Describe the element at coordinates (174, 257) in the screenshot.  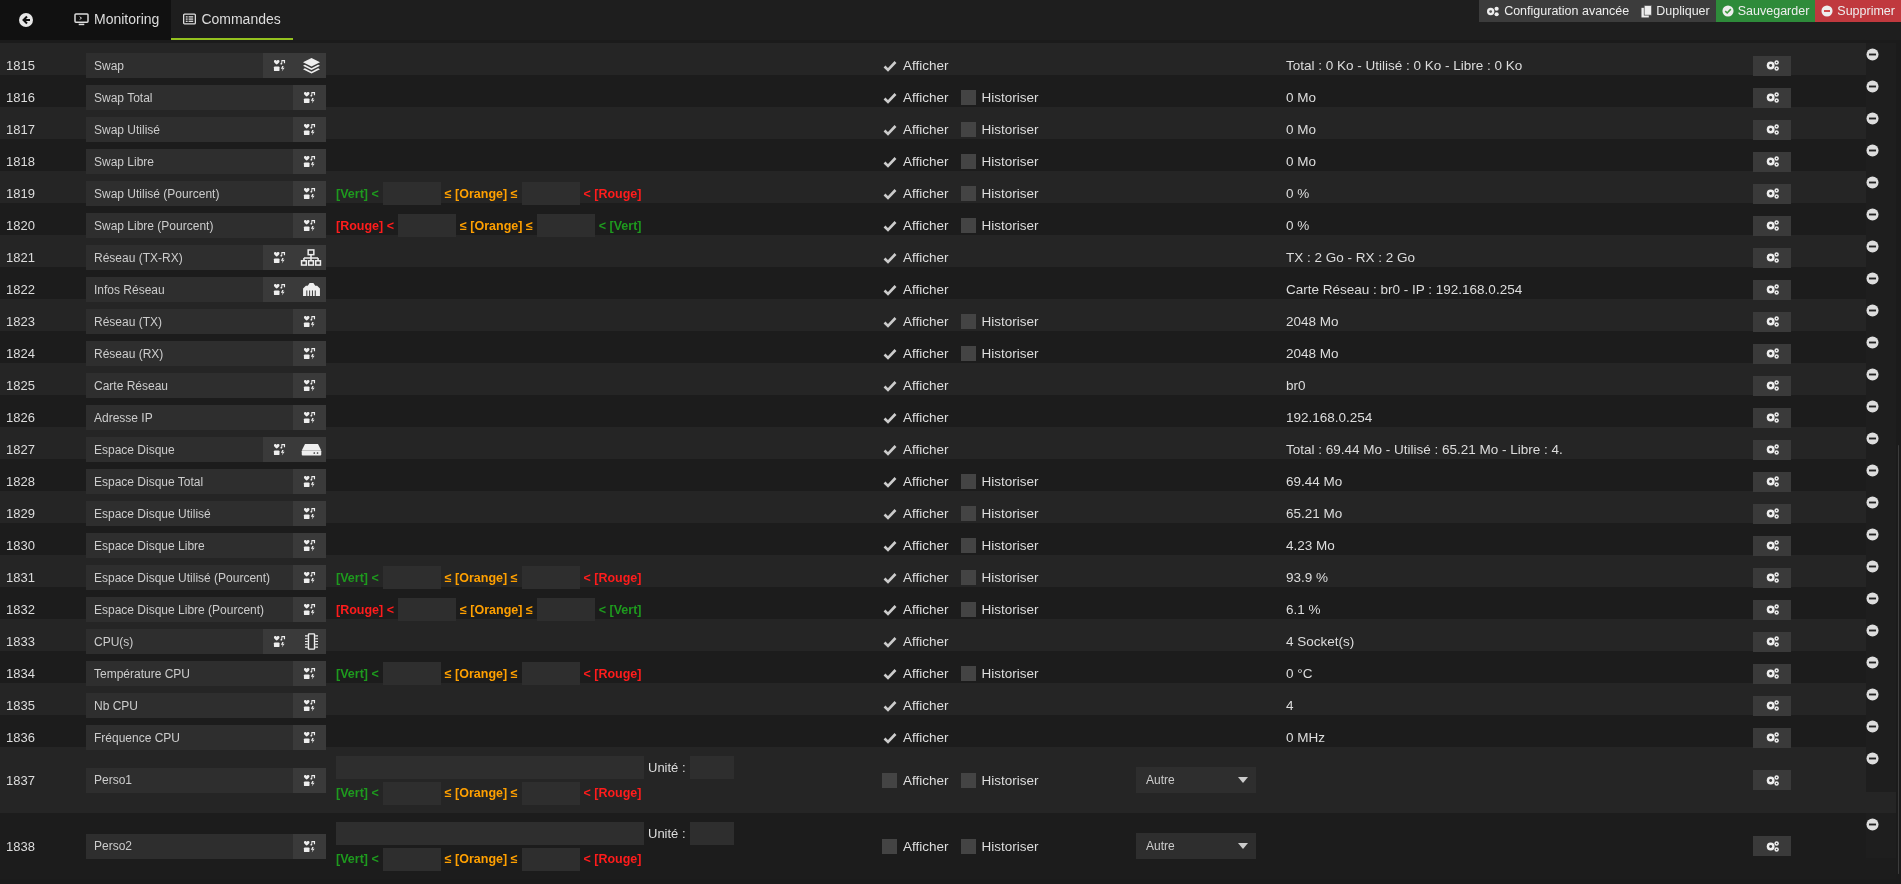
I see `name-field: Réseau (TX-RX)` at that location.